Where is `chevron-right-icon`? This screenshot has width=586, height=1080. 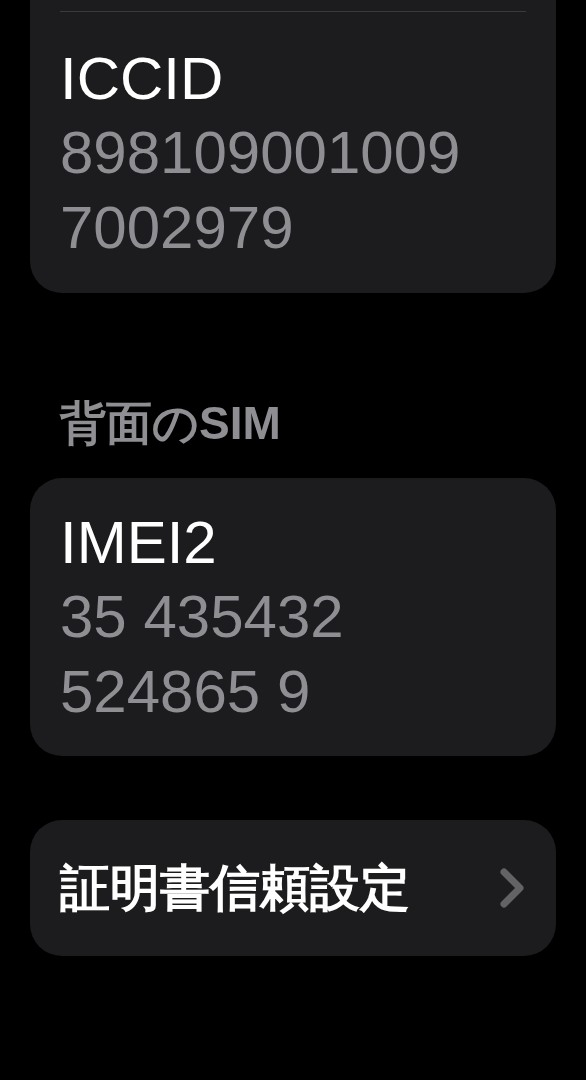
chevron-right-icon is located at coordinates (513, 888).